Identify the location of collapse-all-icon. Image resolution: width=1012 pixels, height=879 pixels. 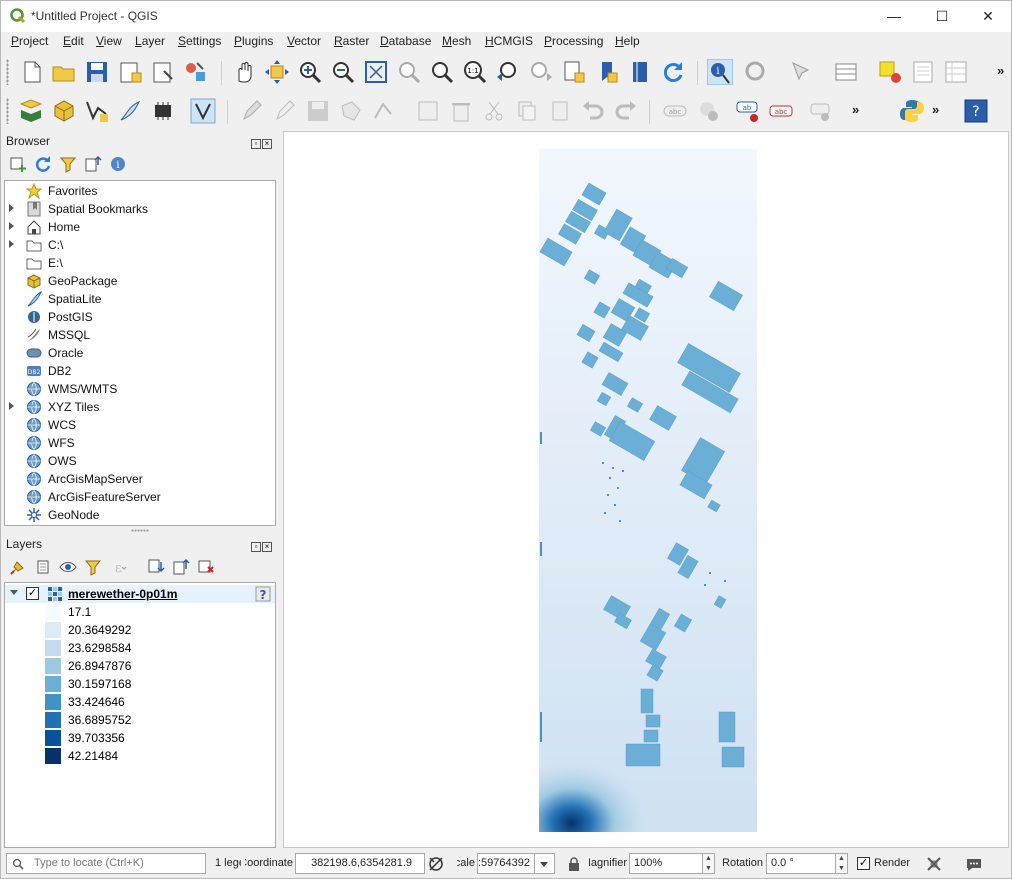
(93, 164).